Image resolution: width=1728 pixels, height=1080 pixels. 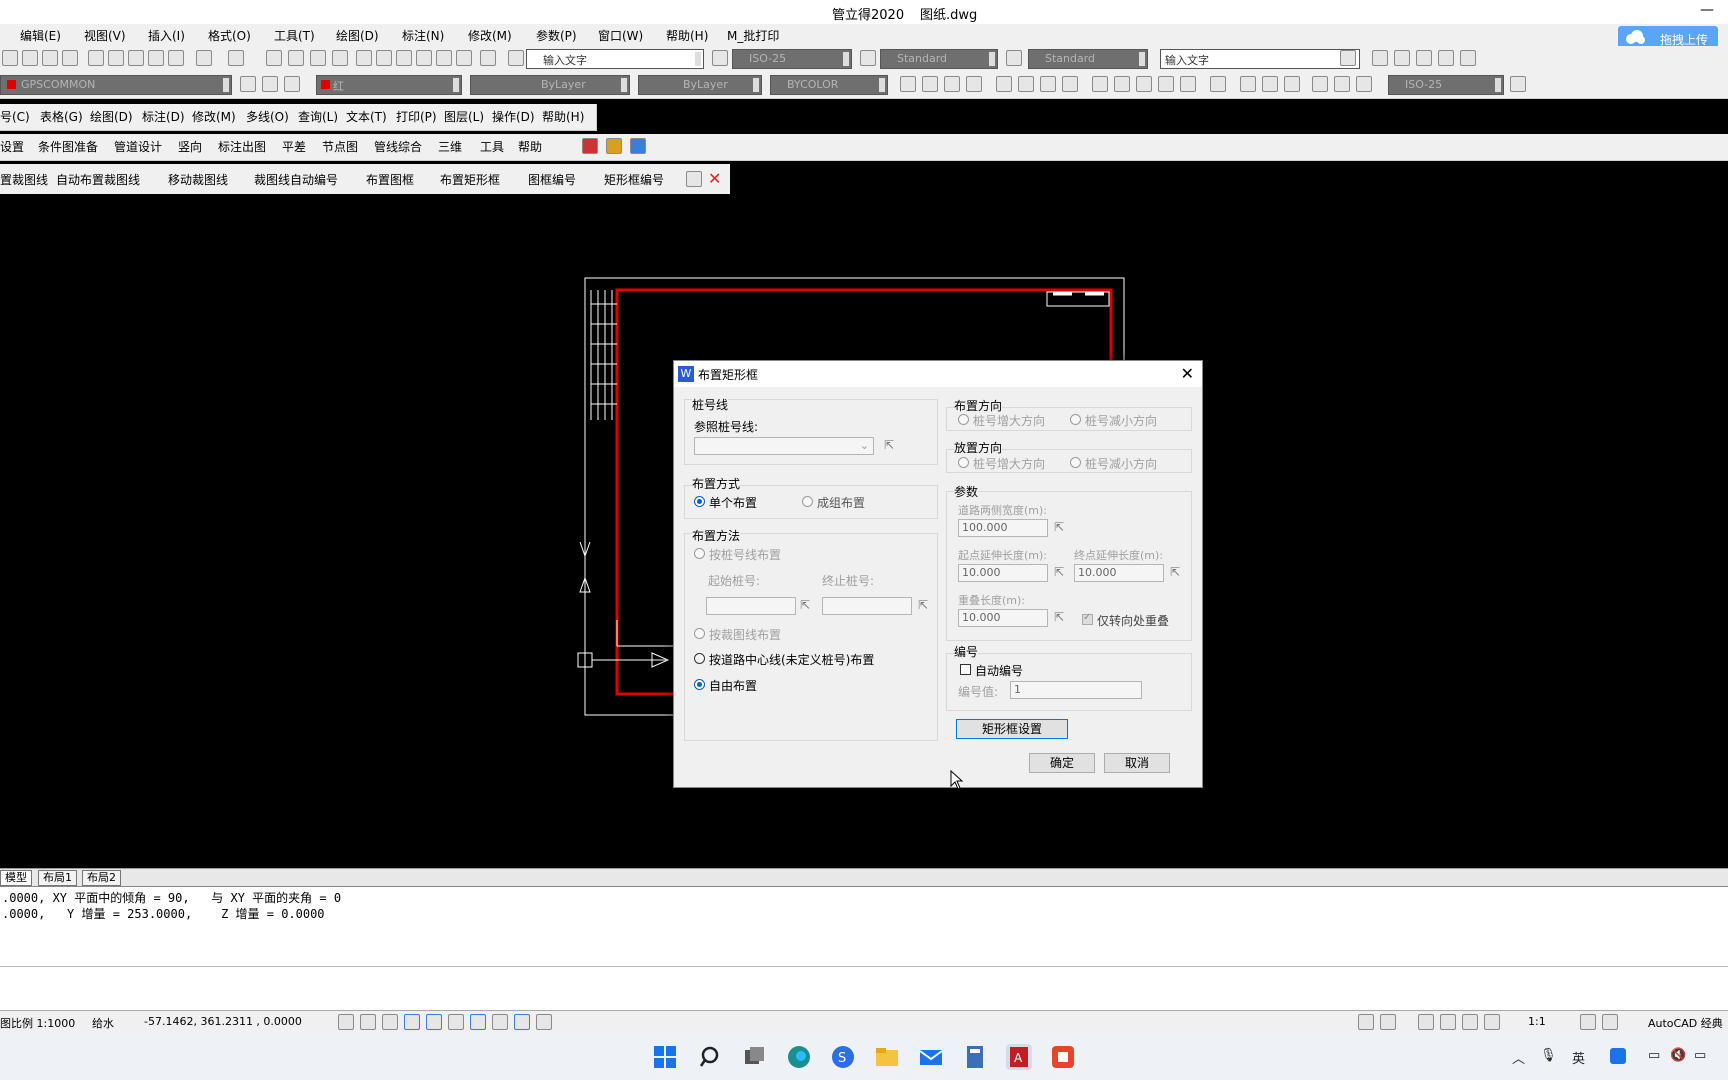 What do you see at coordinates (464, 58) in the screenshot?
I see `calculator-icon` at bounding box center [464, 58].